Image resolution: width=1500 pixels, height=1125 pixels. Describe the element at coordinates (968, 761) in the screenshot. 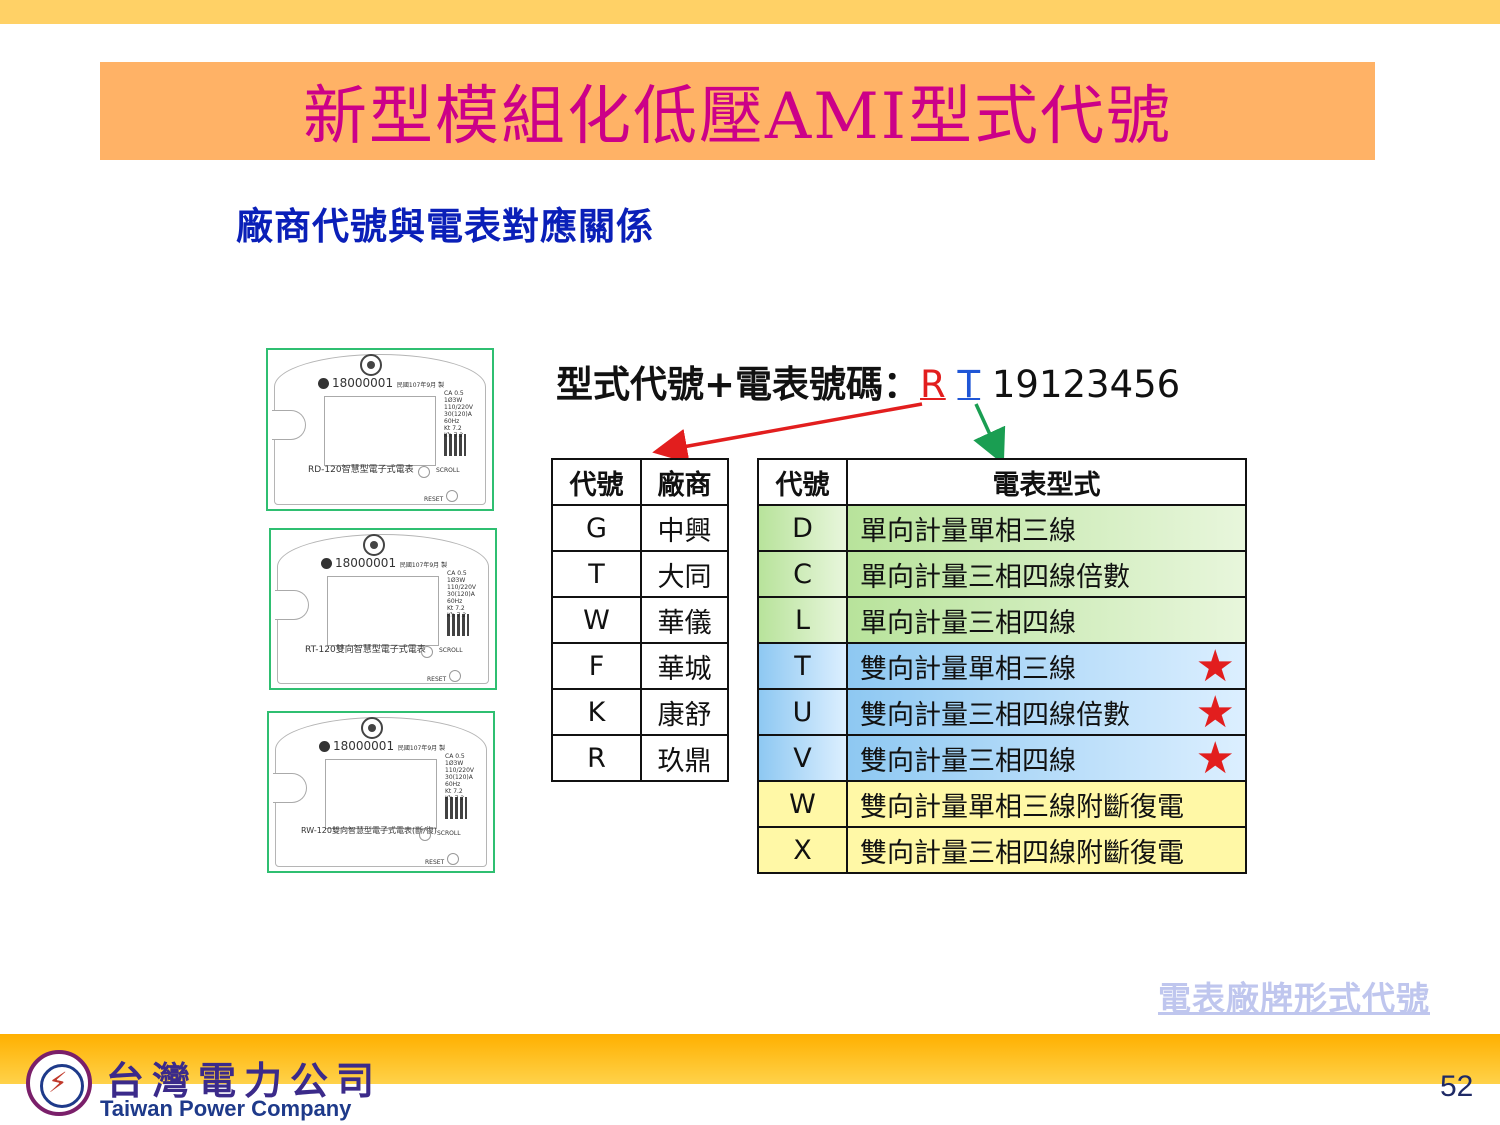

I see `meter-type-label: 雙向計量三相四線` at that location.